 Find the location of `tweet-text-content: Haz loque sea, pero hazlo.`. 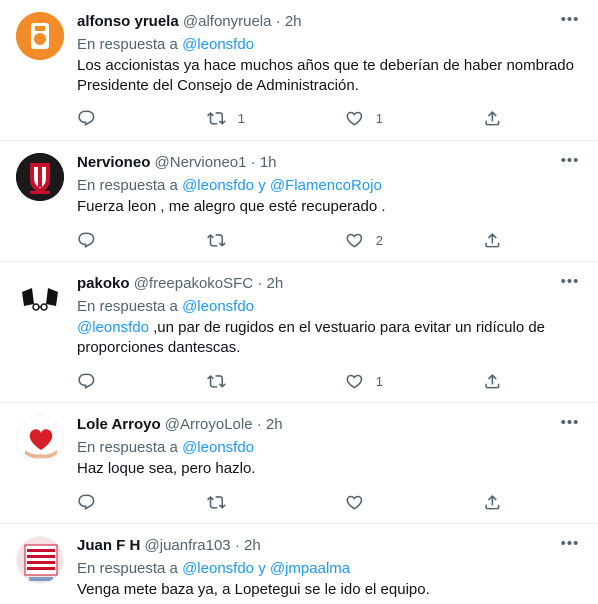

tweet-text-content: Haz loque sea, pero hazlo. is located at coordinates (166, 468).